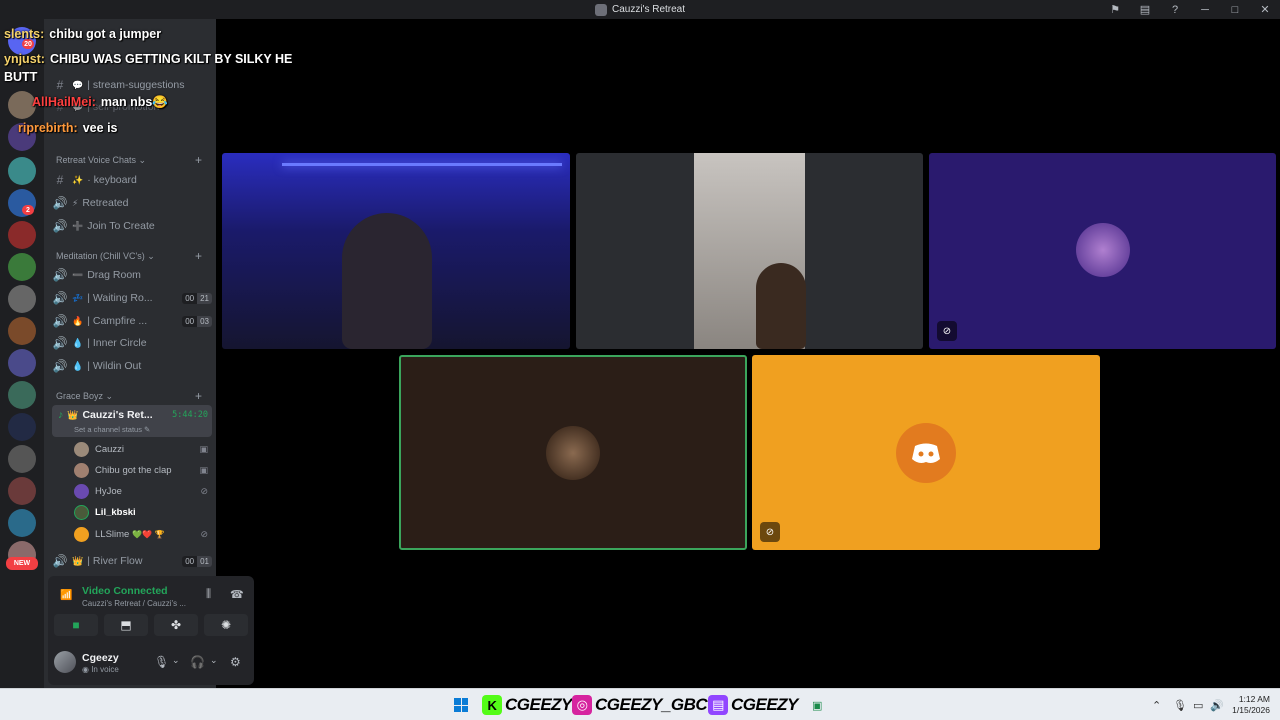  Describe the element at coordinates (1217, 705) in the screenshot. I see `volume-icon: 🔊` at that location.